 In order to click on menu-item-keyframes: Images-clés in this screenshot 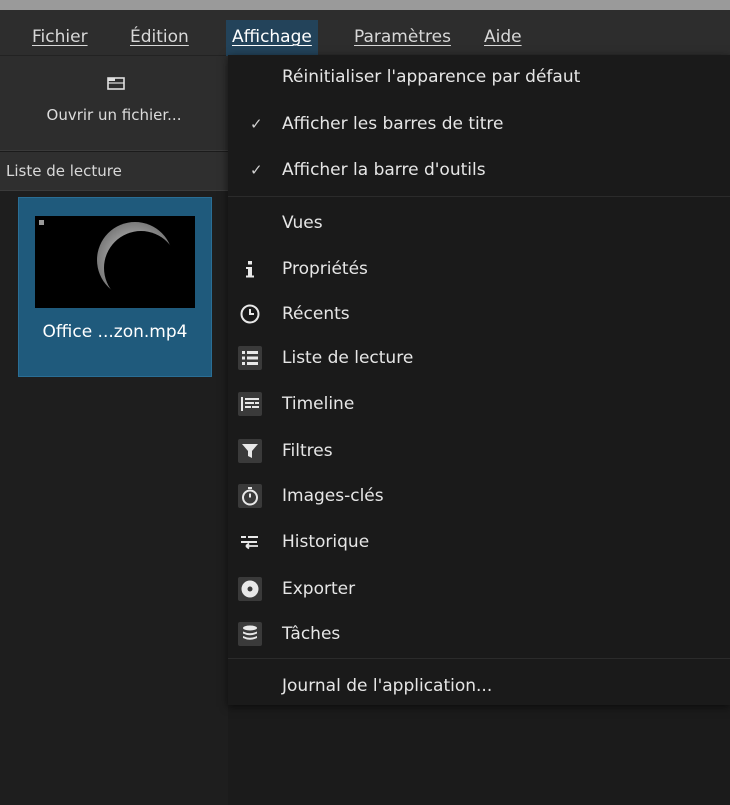, I will do `click(479, 496)`.